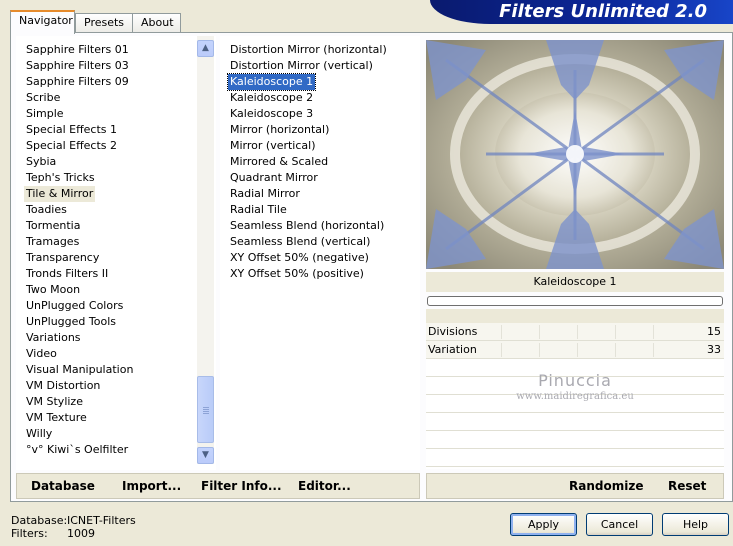 Image resolution: width=733 pixels, height=546 pixels. Describe the element at coordinates (41, 354) in the screenshot. I see `category-item: Video` at that location.